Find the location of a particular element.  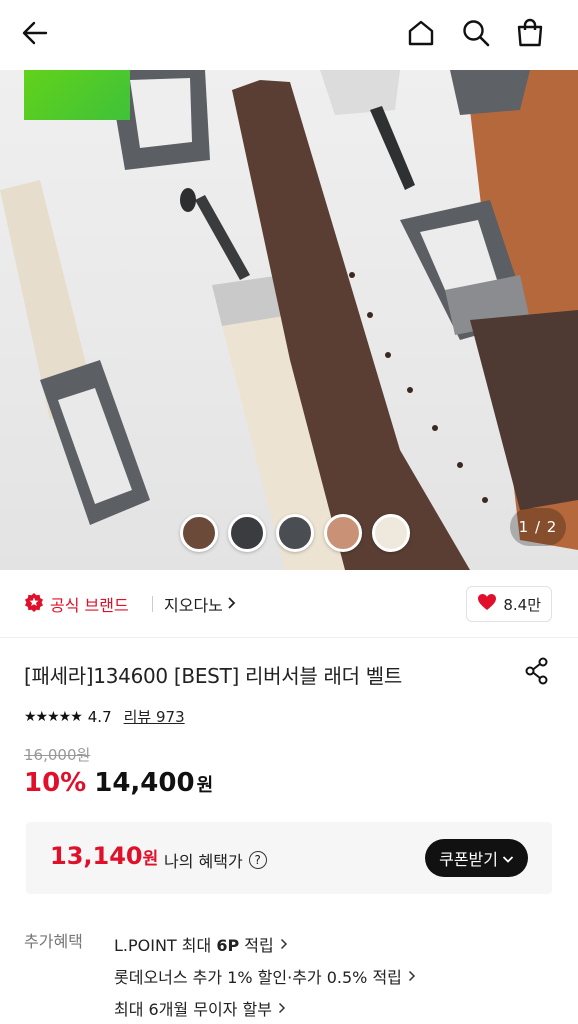

like-count: 8.4만 is located at coordinates (522, 604).